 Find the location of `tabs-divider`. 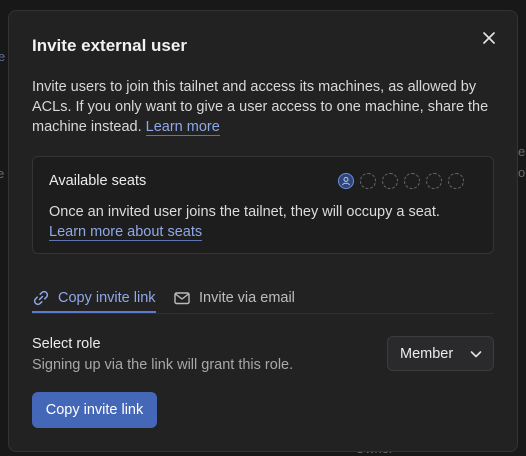

tabs-divider is located at coordinates (263, 313).